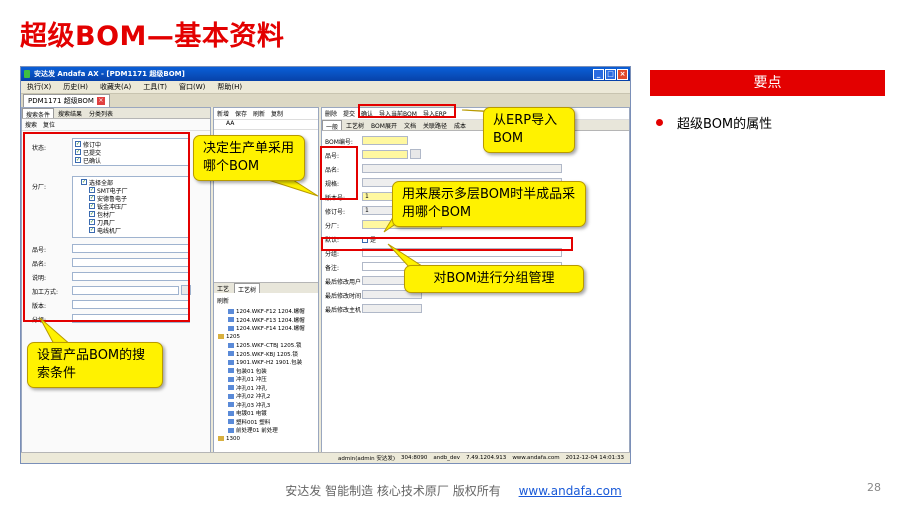 This screenshot has width=907, height=509. I want to click on status-site: www.andafa.com, so click(536, 458).